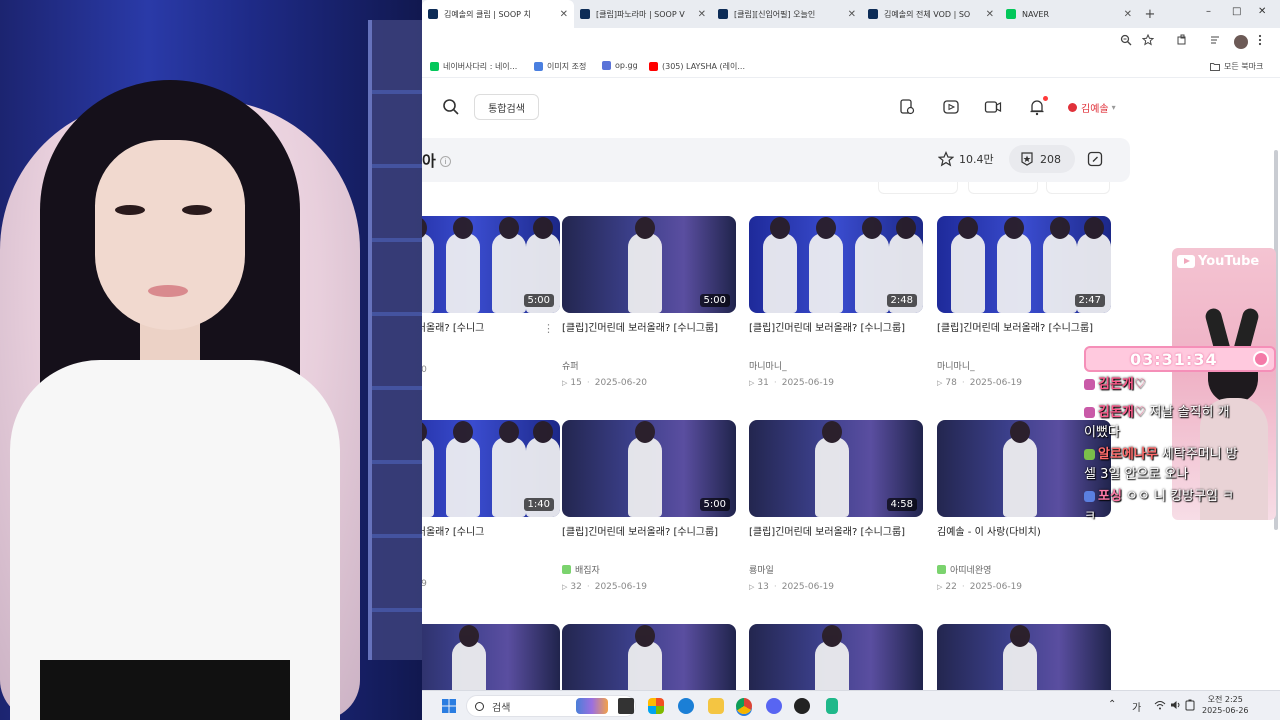 This screenshot has height=720, width=1280. What do you see at coordinates (836, 569) in the screenshot?
I see `video-author: 룡마일` at bounding box center [836, 569].